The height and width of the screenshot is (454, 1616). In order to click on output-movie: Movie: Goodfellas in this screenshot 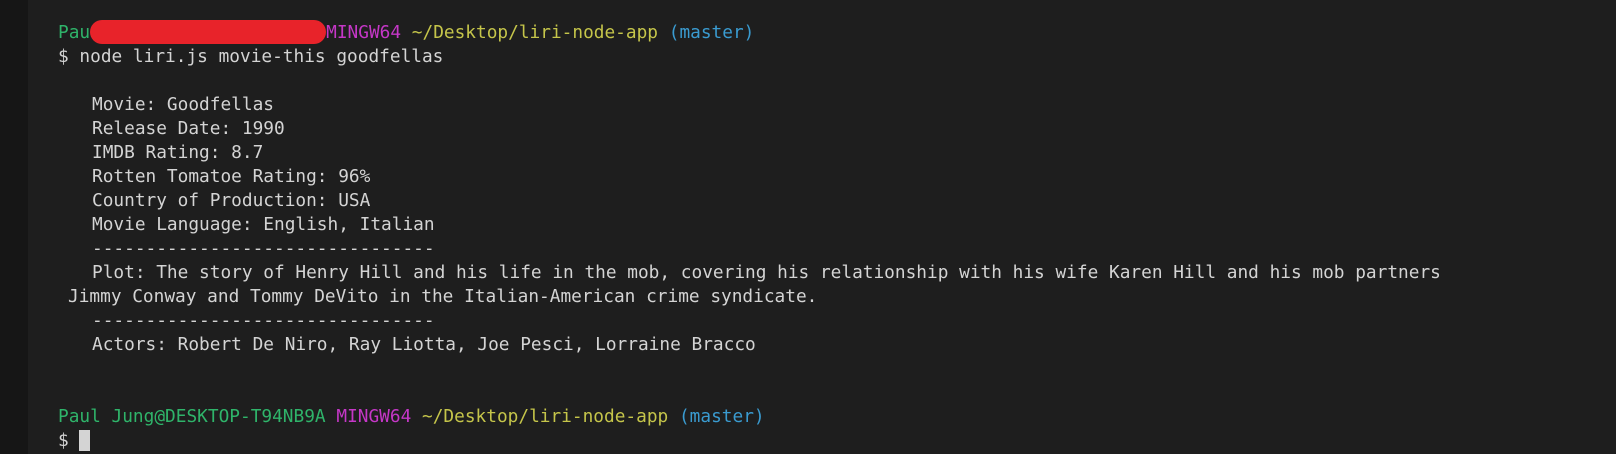, I will do `click(183, 104)`.